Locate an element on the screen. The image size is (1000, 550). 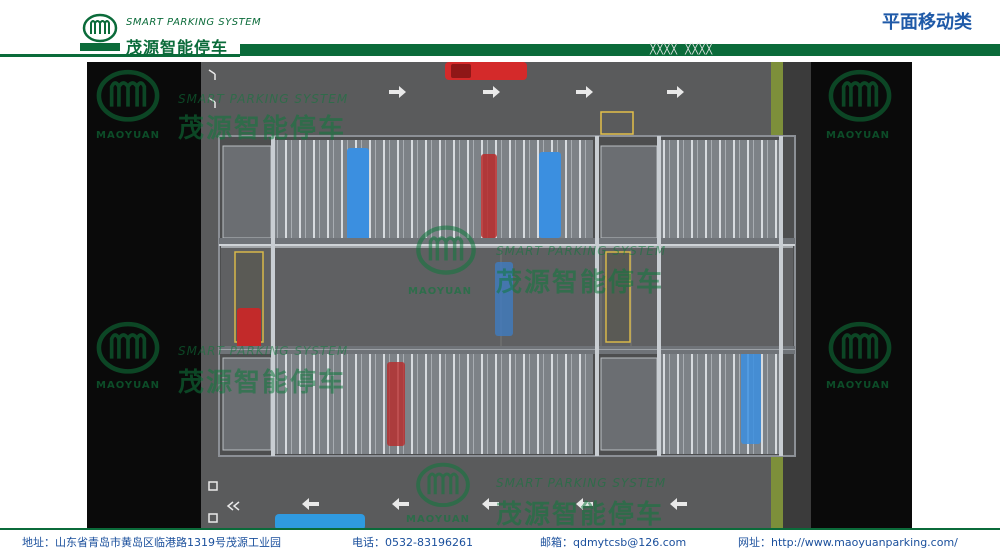
red-car-corridor is located at coordinates (249, 329).